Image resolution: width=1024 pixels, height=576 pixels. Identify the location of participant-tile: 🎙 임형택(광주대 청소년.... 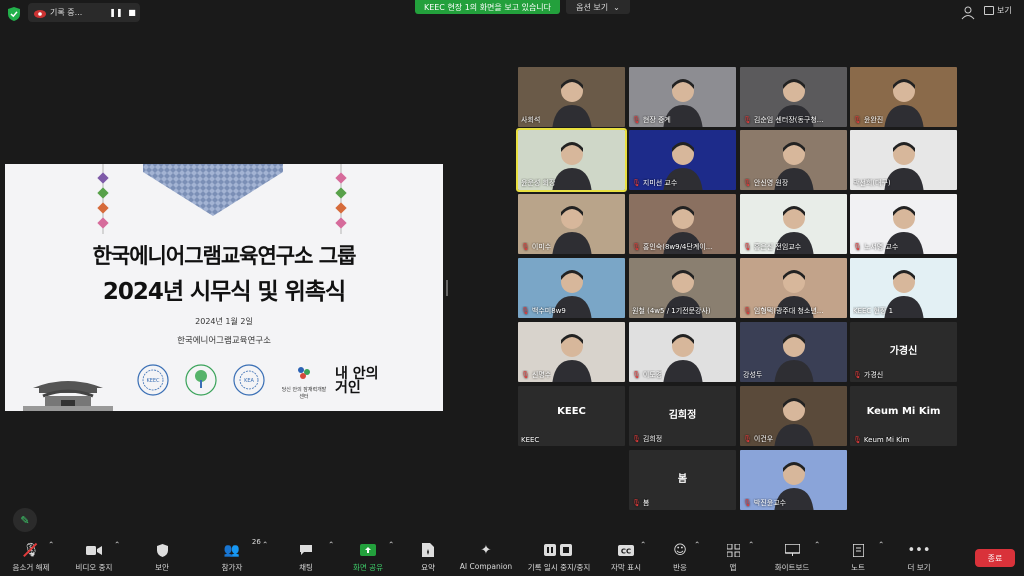
(793, 288).